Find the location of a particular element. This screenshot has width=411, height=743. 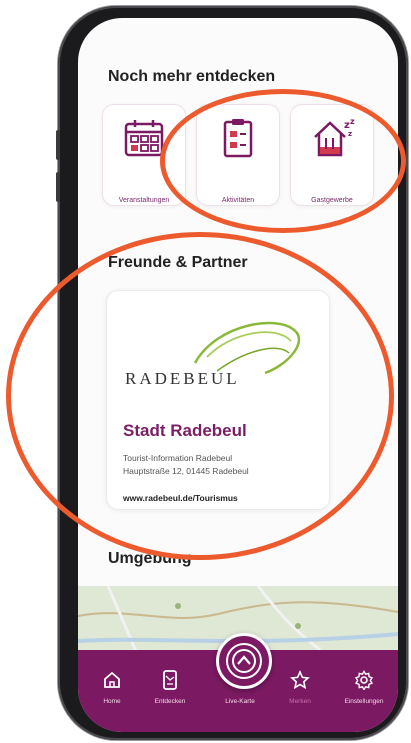

tab-settings: Einstellungen is located at coordinates (364, 691).